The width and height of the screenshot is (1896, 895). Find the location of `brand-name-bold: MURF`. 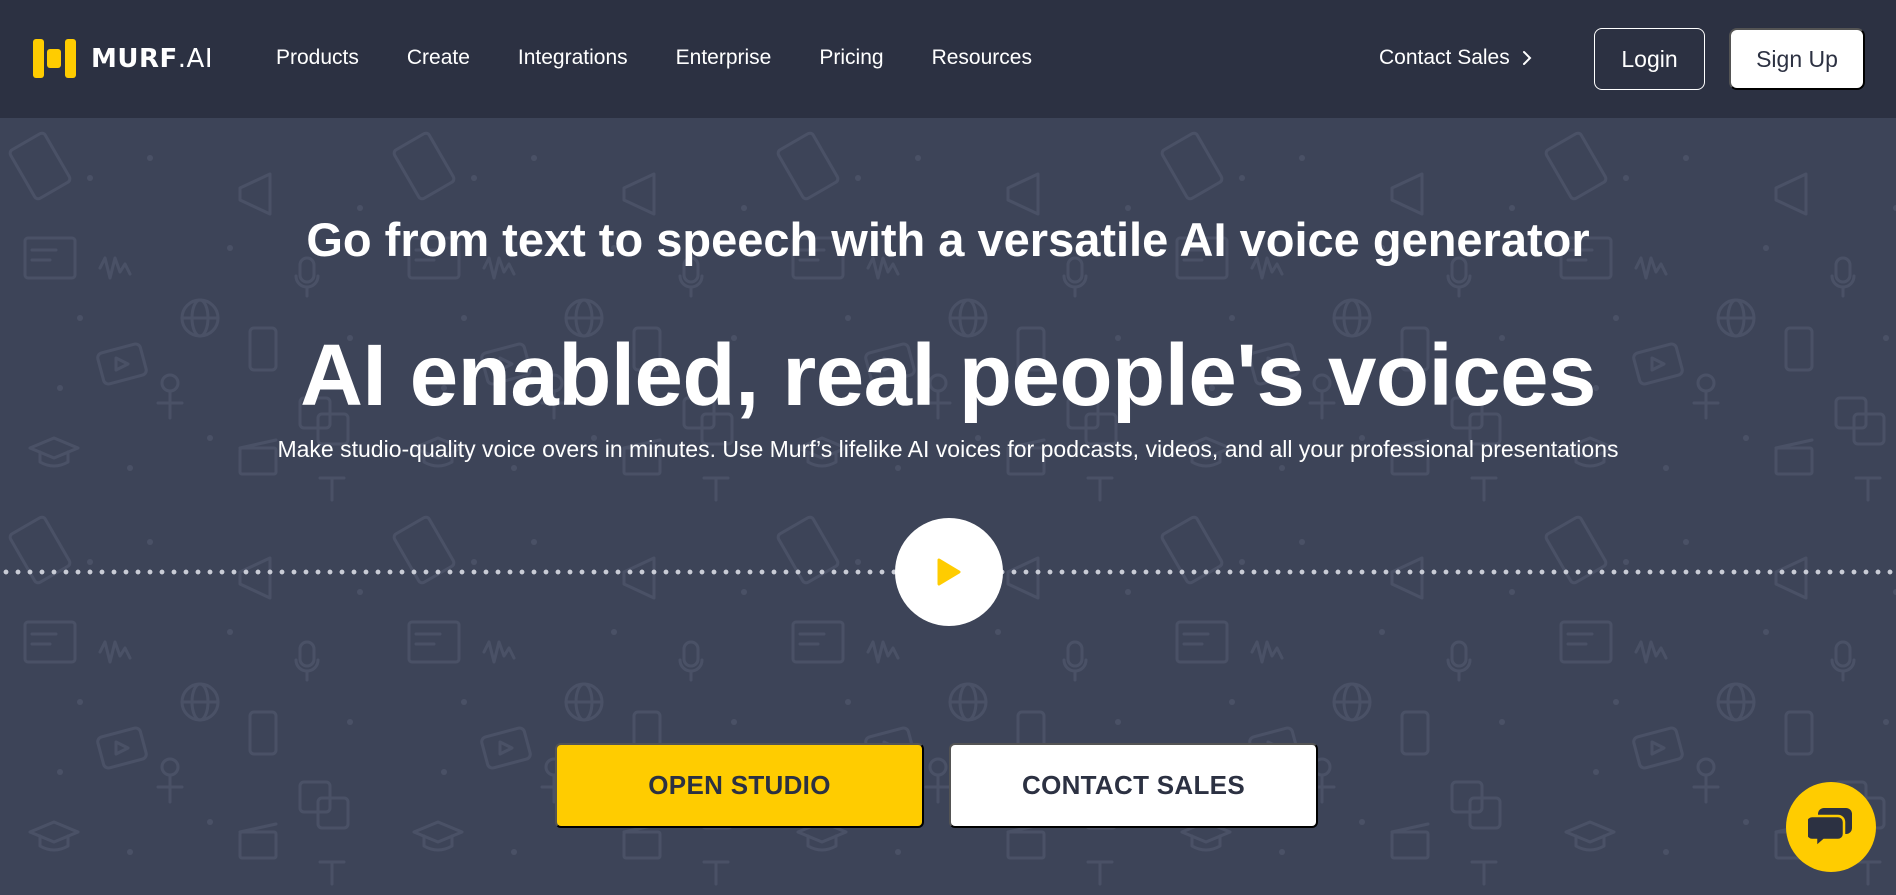

brand-name-bold: MURF is located at coordinates (134, 58).